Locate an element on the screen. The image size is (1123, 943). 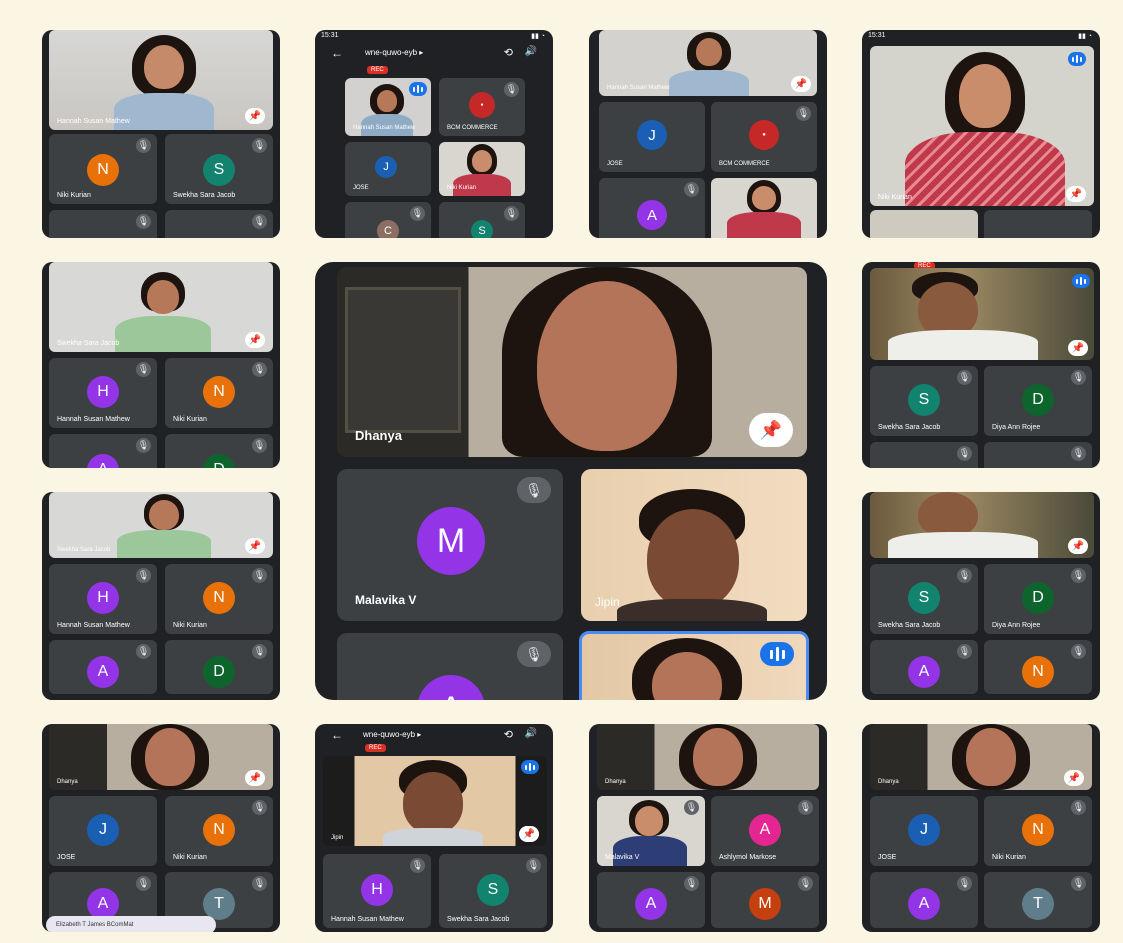
participant-tile is located at coordinates (1038, 224).